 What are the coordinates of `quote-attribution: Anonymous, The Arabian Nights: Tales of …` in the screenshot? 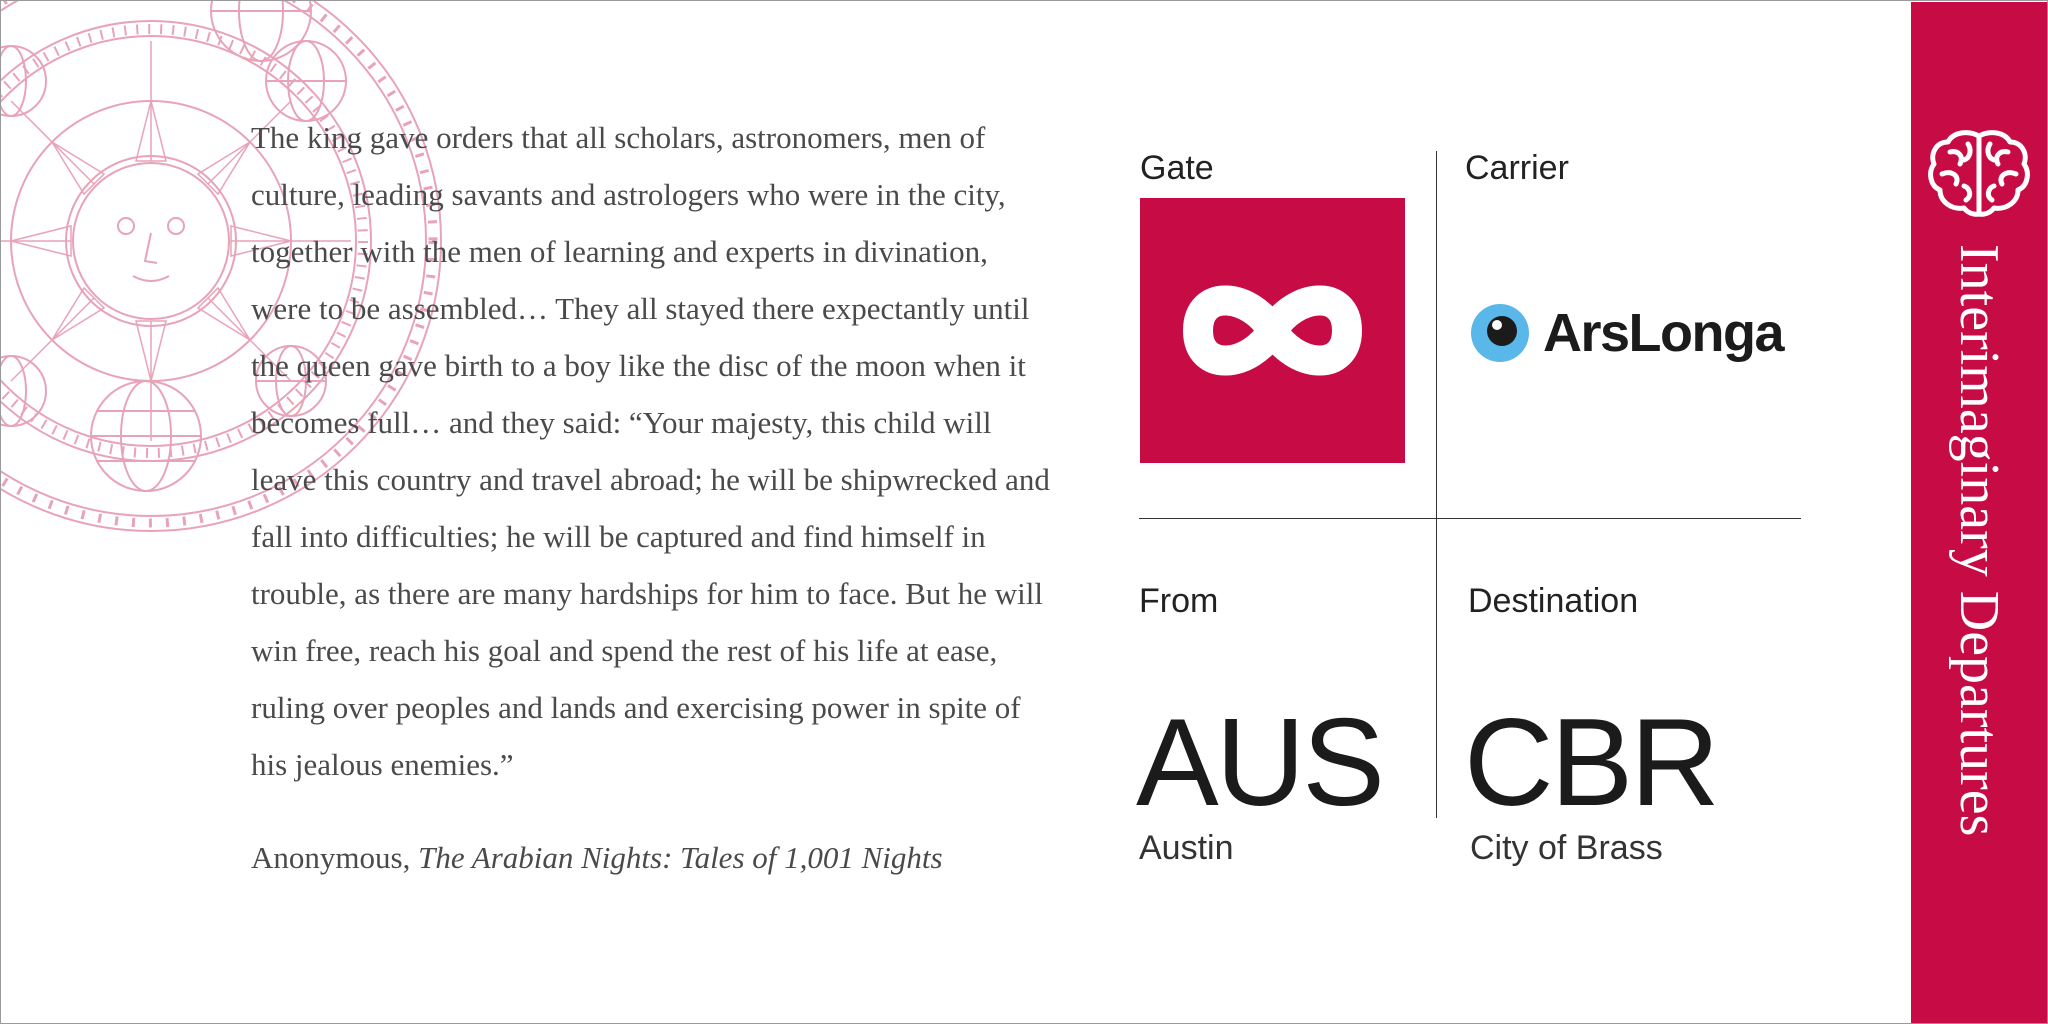 It's located at (651, 857).